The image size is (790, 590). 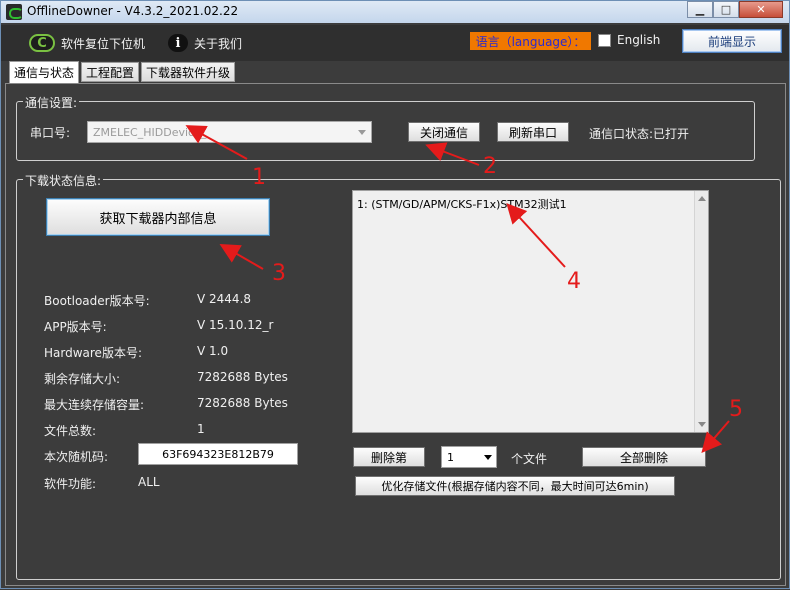 What do you see at coordinates (395, 43) in the screenshot?
I see `menu-bar: C 软件复位下位机 i 关于我们` at bounding box center [395, 43].